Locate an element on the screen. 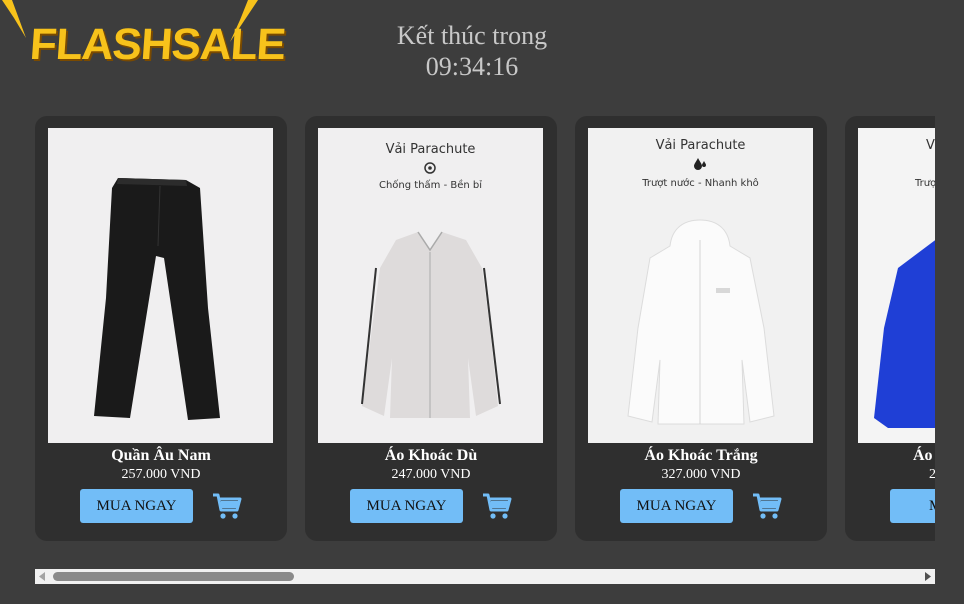 This screenshot has width=964, height=604. product-image: Vải Parachute Trượt nước - Nhanh khô is located at coordinates (700, 285).